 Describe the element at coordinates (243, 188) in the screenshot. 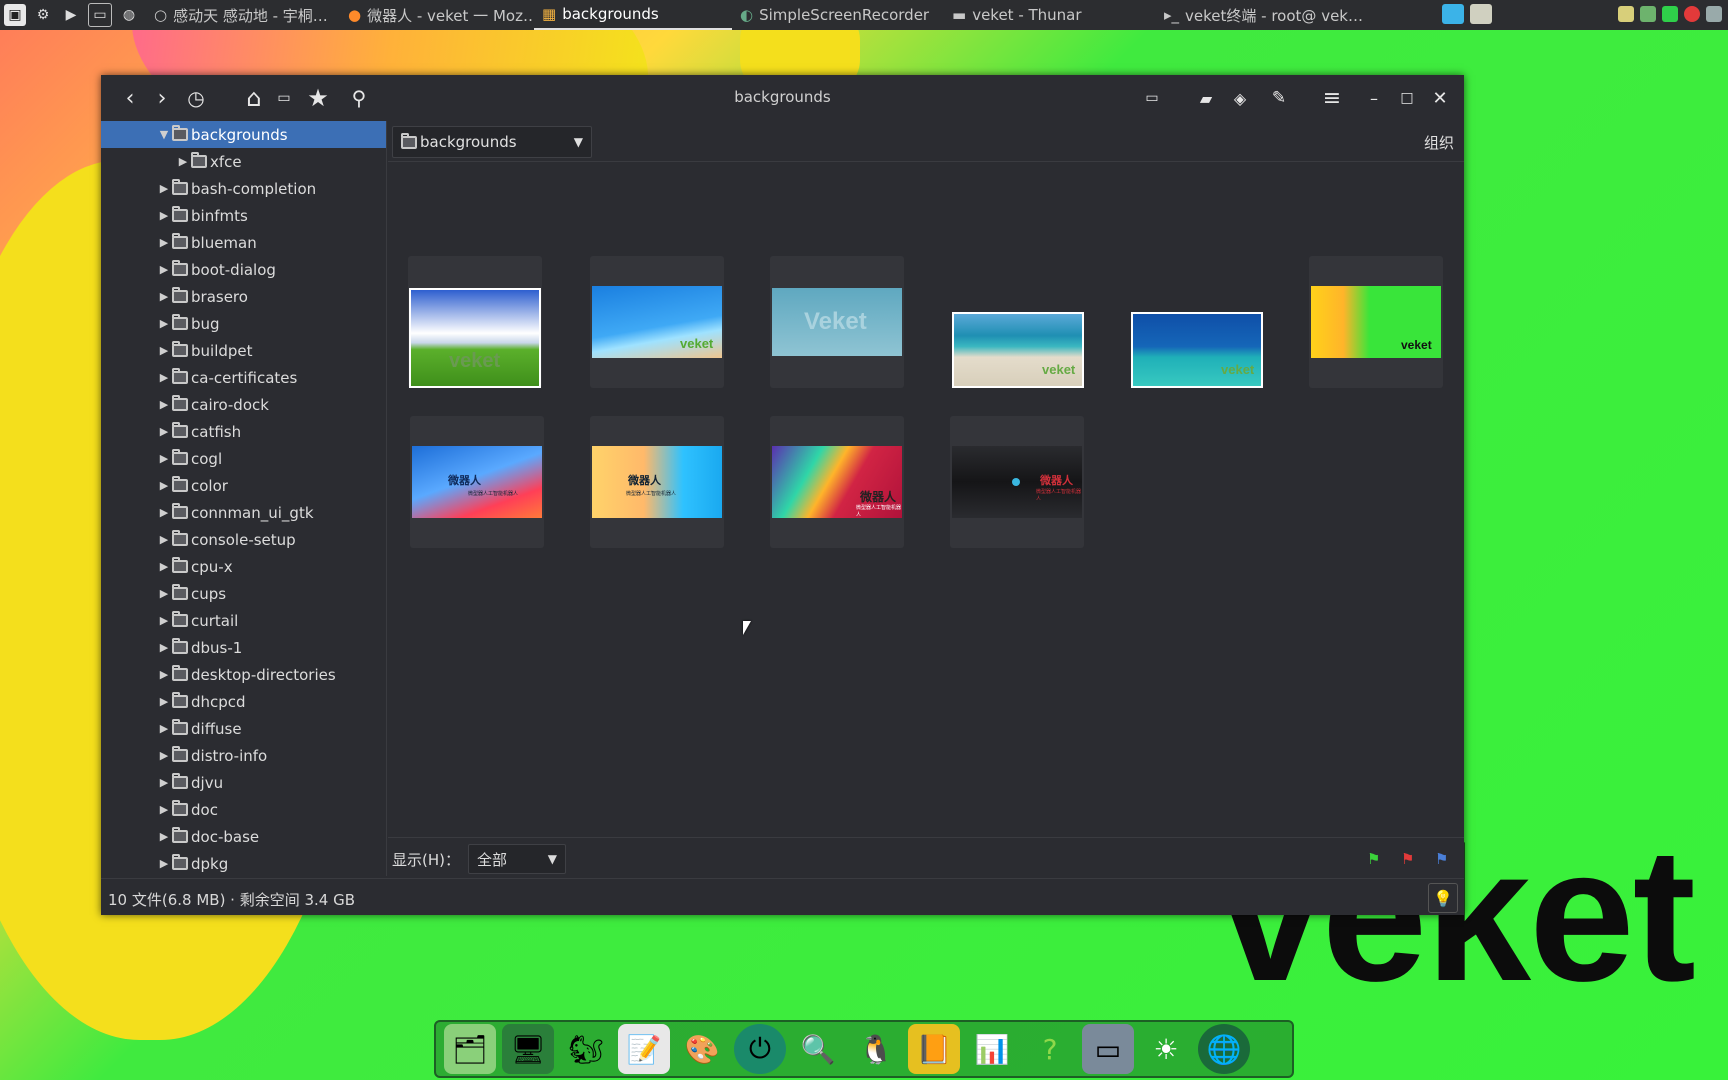

I see `tree-item: ▶ bash-completion` at that location.